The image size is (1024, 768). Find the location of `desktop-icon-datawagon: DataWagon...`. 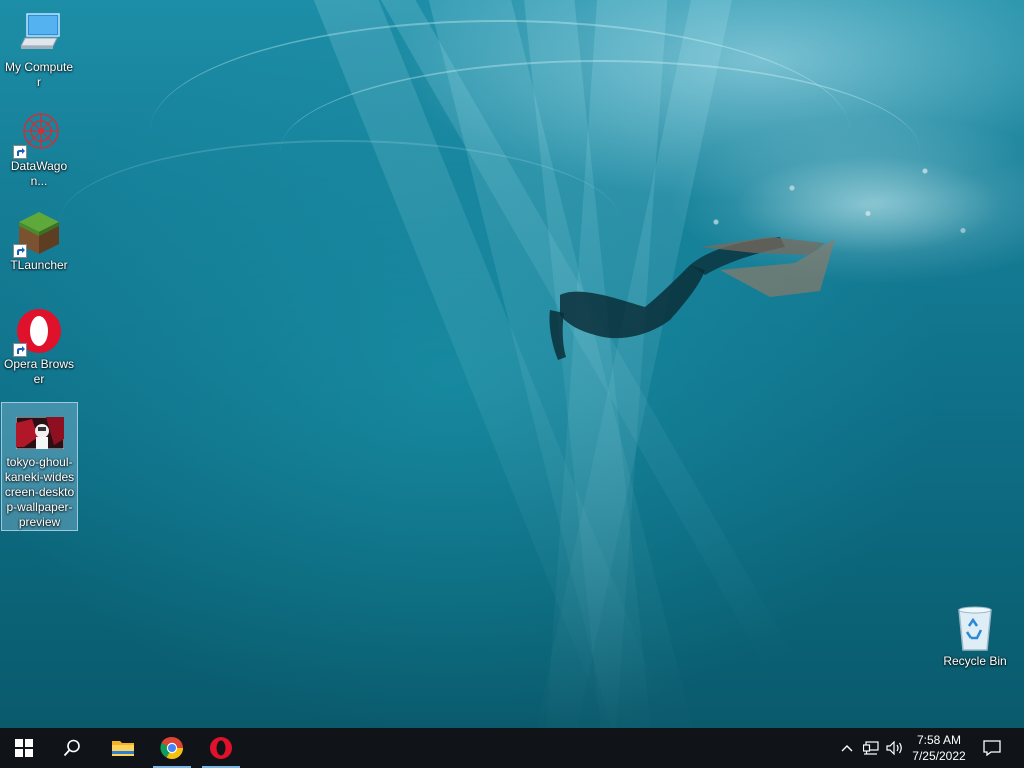

desktop-icon-datawagon: DataWagon... is located at coordinates (39, 146).